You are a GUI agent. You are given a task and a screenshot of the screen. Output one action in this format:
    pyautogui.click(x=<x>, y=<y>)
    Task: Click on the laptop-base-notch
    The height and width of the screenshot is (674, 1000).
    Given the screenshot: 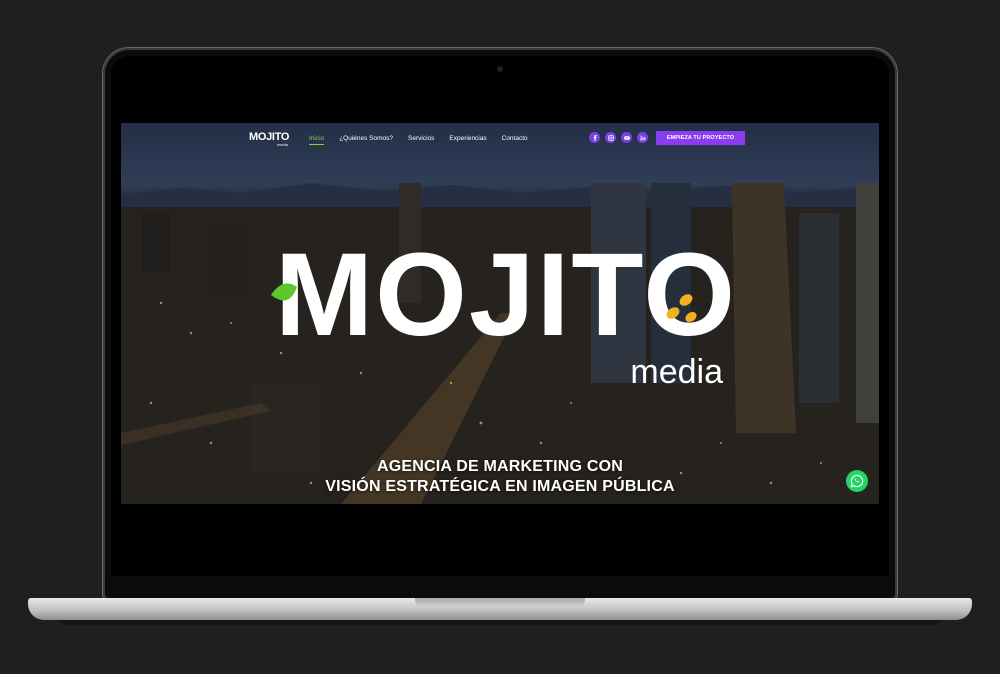 What is the action you would take?
    pyautogui.click(x=500, y=602)
    